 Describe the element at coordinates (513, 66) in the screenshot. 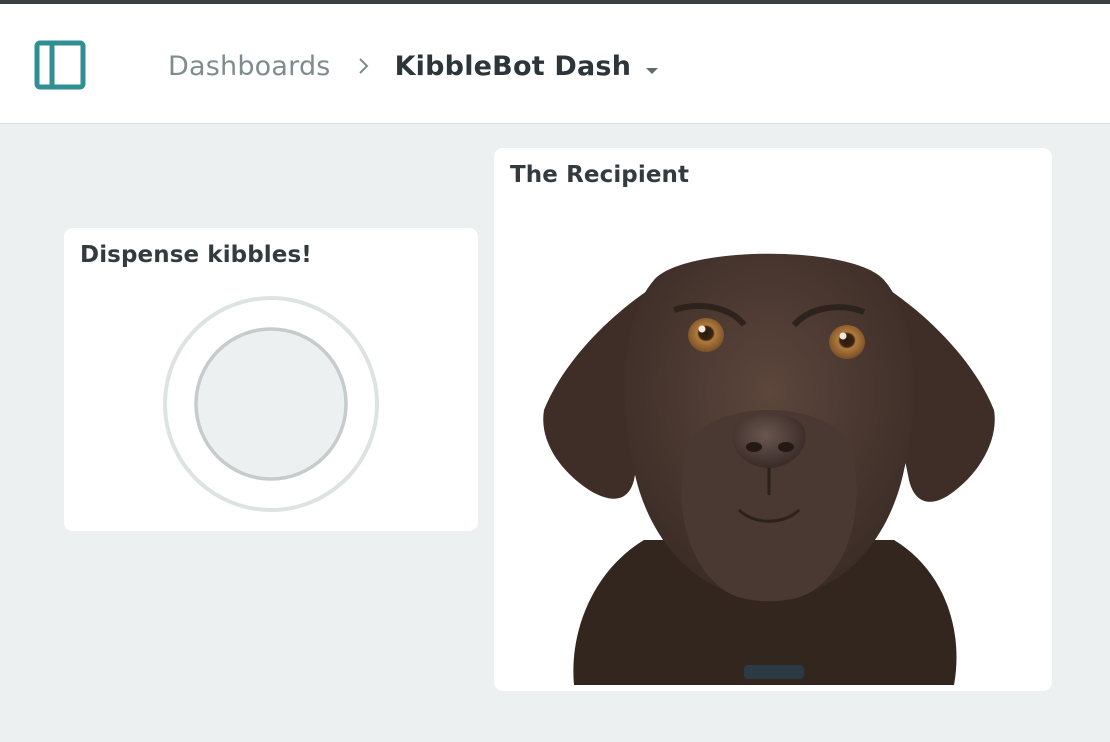

I see `page-title: KibbleBot Dash` at that location.